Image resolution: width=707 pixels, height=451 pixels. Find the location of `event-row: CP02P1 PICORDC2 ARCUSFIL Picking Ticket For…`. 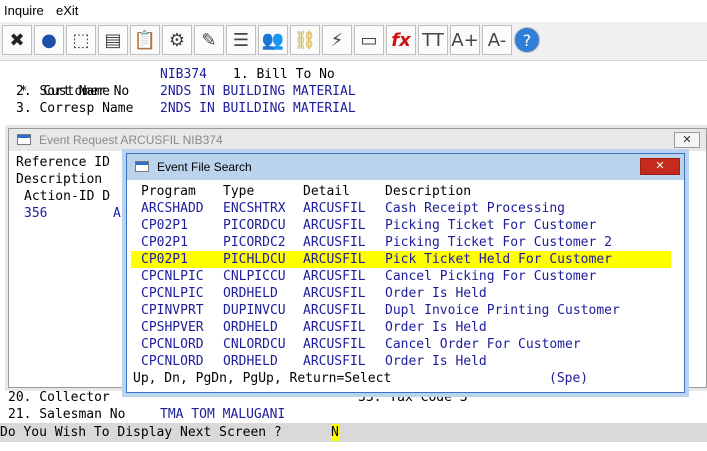

event-row: CP02P1 PICORDC2 ARCUSFIL Picking Ticket For… is located at coordinates (401, 242).